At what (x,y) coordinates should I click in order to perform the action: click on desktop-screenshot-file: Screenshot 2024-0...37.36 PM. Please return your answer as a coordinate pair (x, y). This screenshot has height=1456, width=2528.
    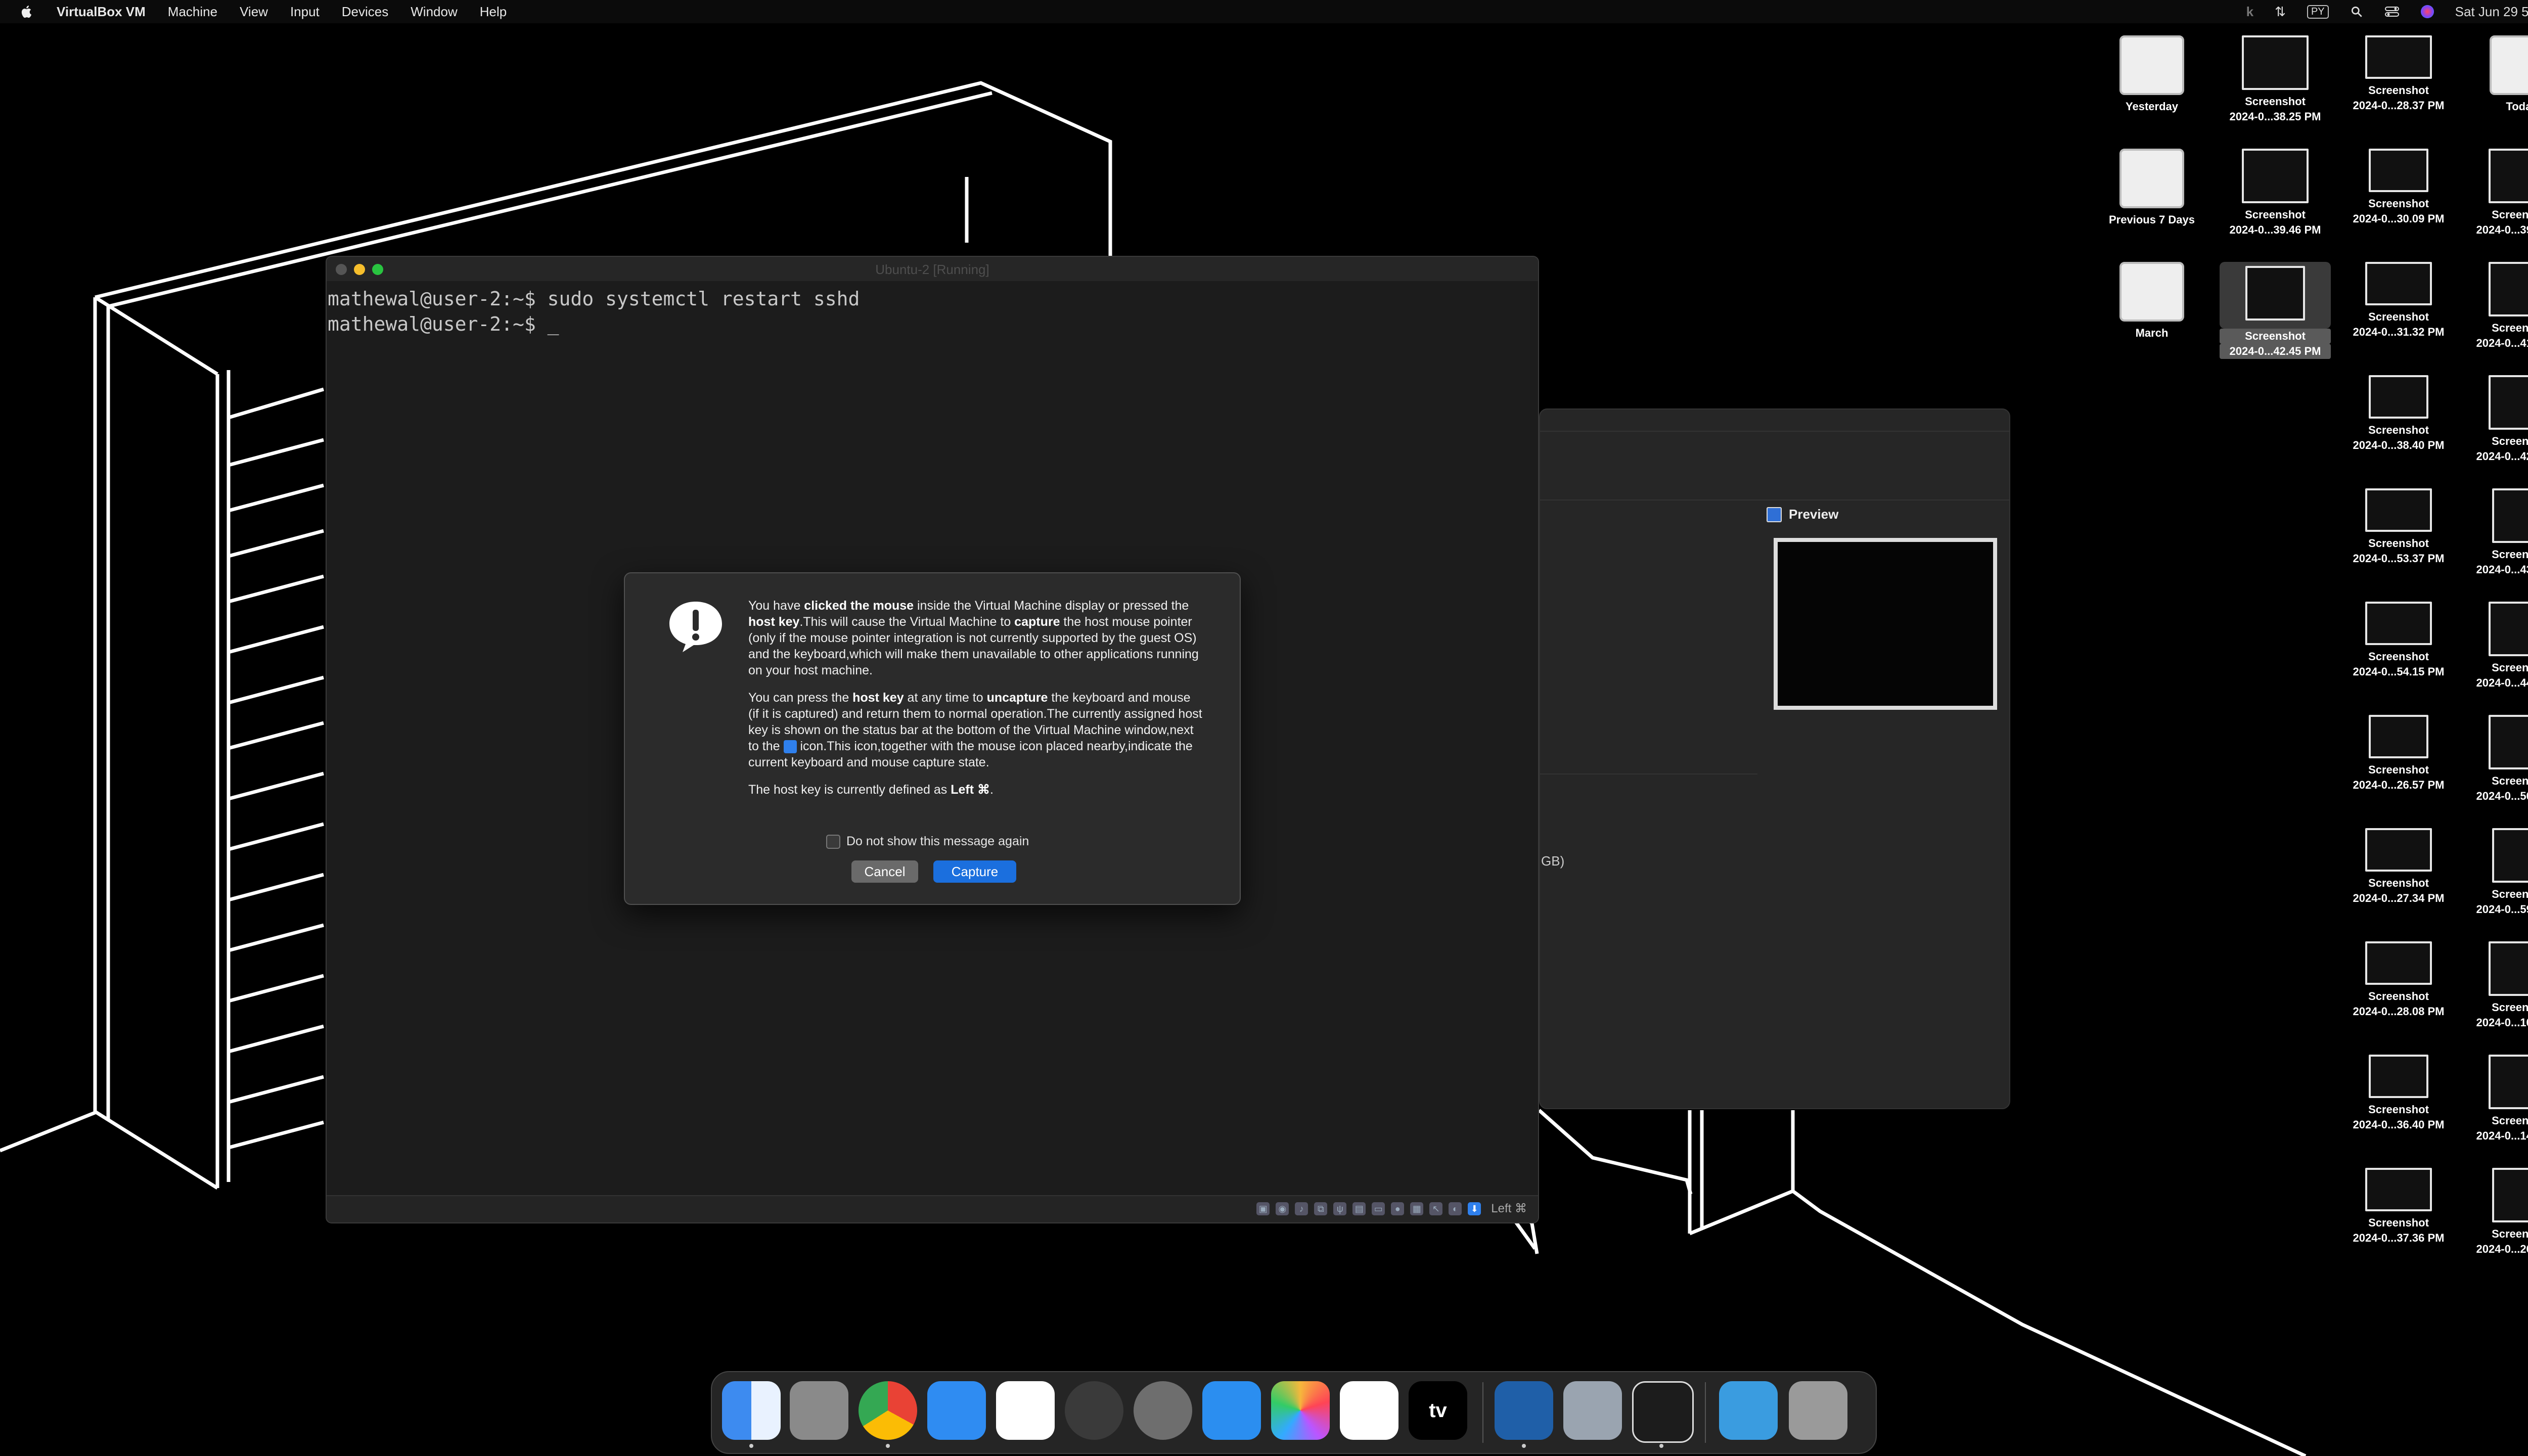
    Looking at the image, I should click on (2399, 1207).